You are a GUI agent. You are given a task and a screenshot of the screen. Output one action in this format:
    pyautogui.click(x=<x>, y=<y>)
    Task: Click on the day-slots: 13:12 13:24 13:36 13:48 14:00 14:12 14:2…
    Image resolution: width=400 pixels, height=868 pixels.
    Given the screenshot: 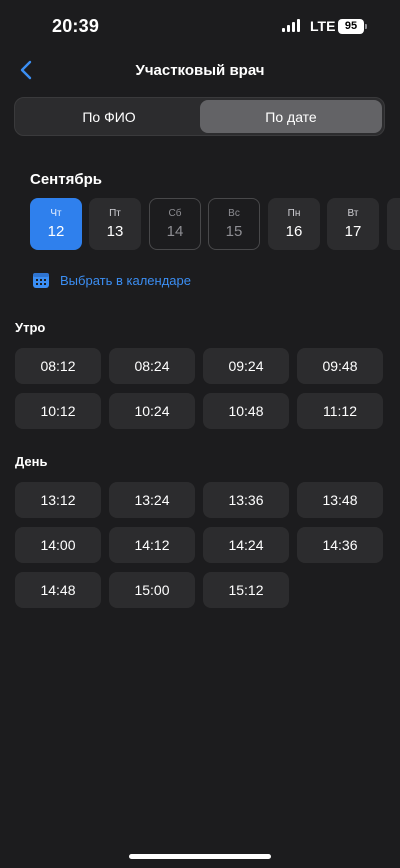 What is the action you would take?
    pyautogui.click(x=200, y=545)
    